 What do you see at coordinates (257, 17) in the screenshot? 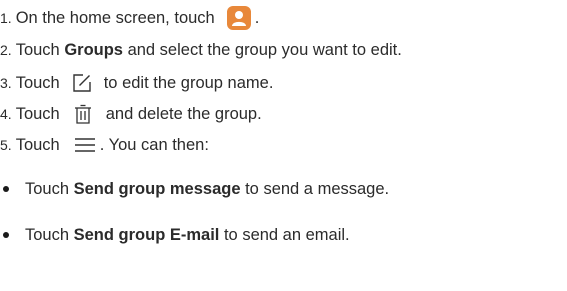
I see `step-text-end: .` at bounding box center [257, 17].